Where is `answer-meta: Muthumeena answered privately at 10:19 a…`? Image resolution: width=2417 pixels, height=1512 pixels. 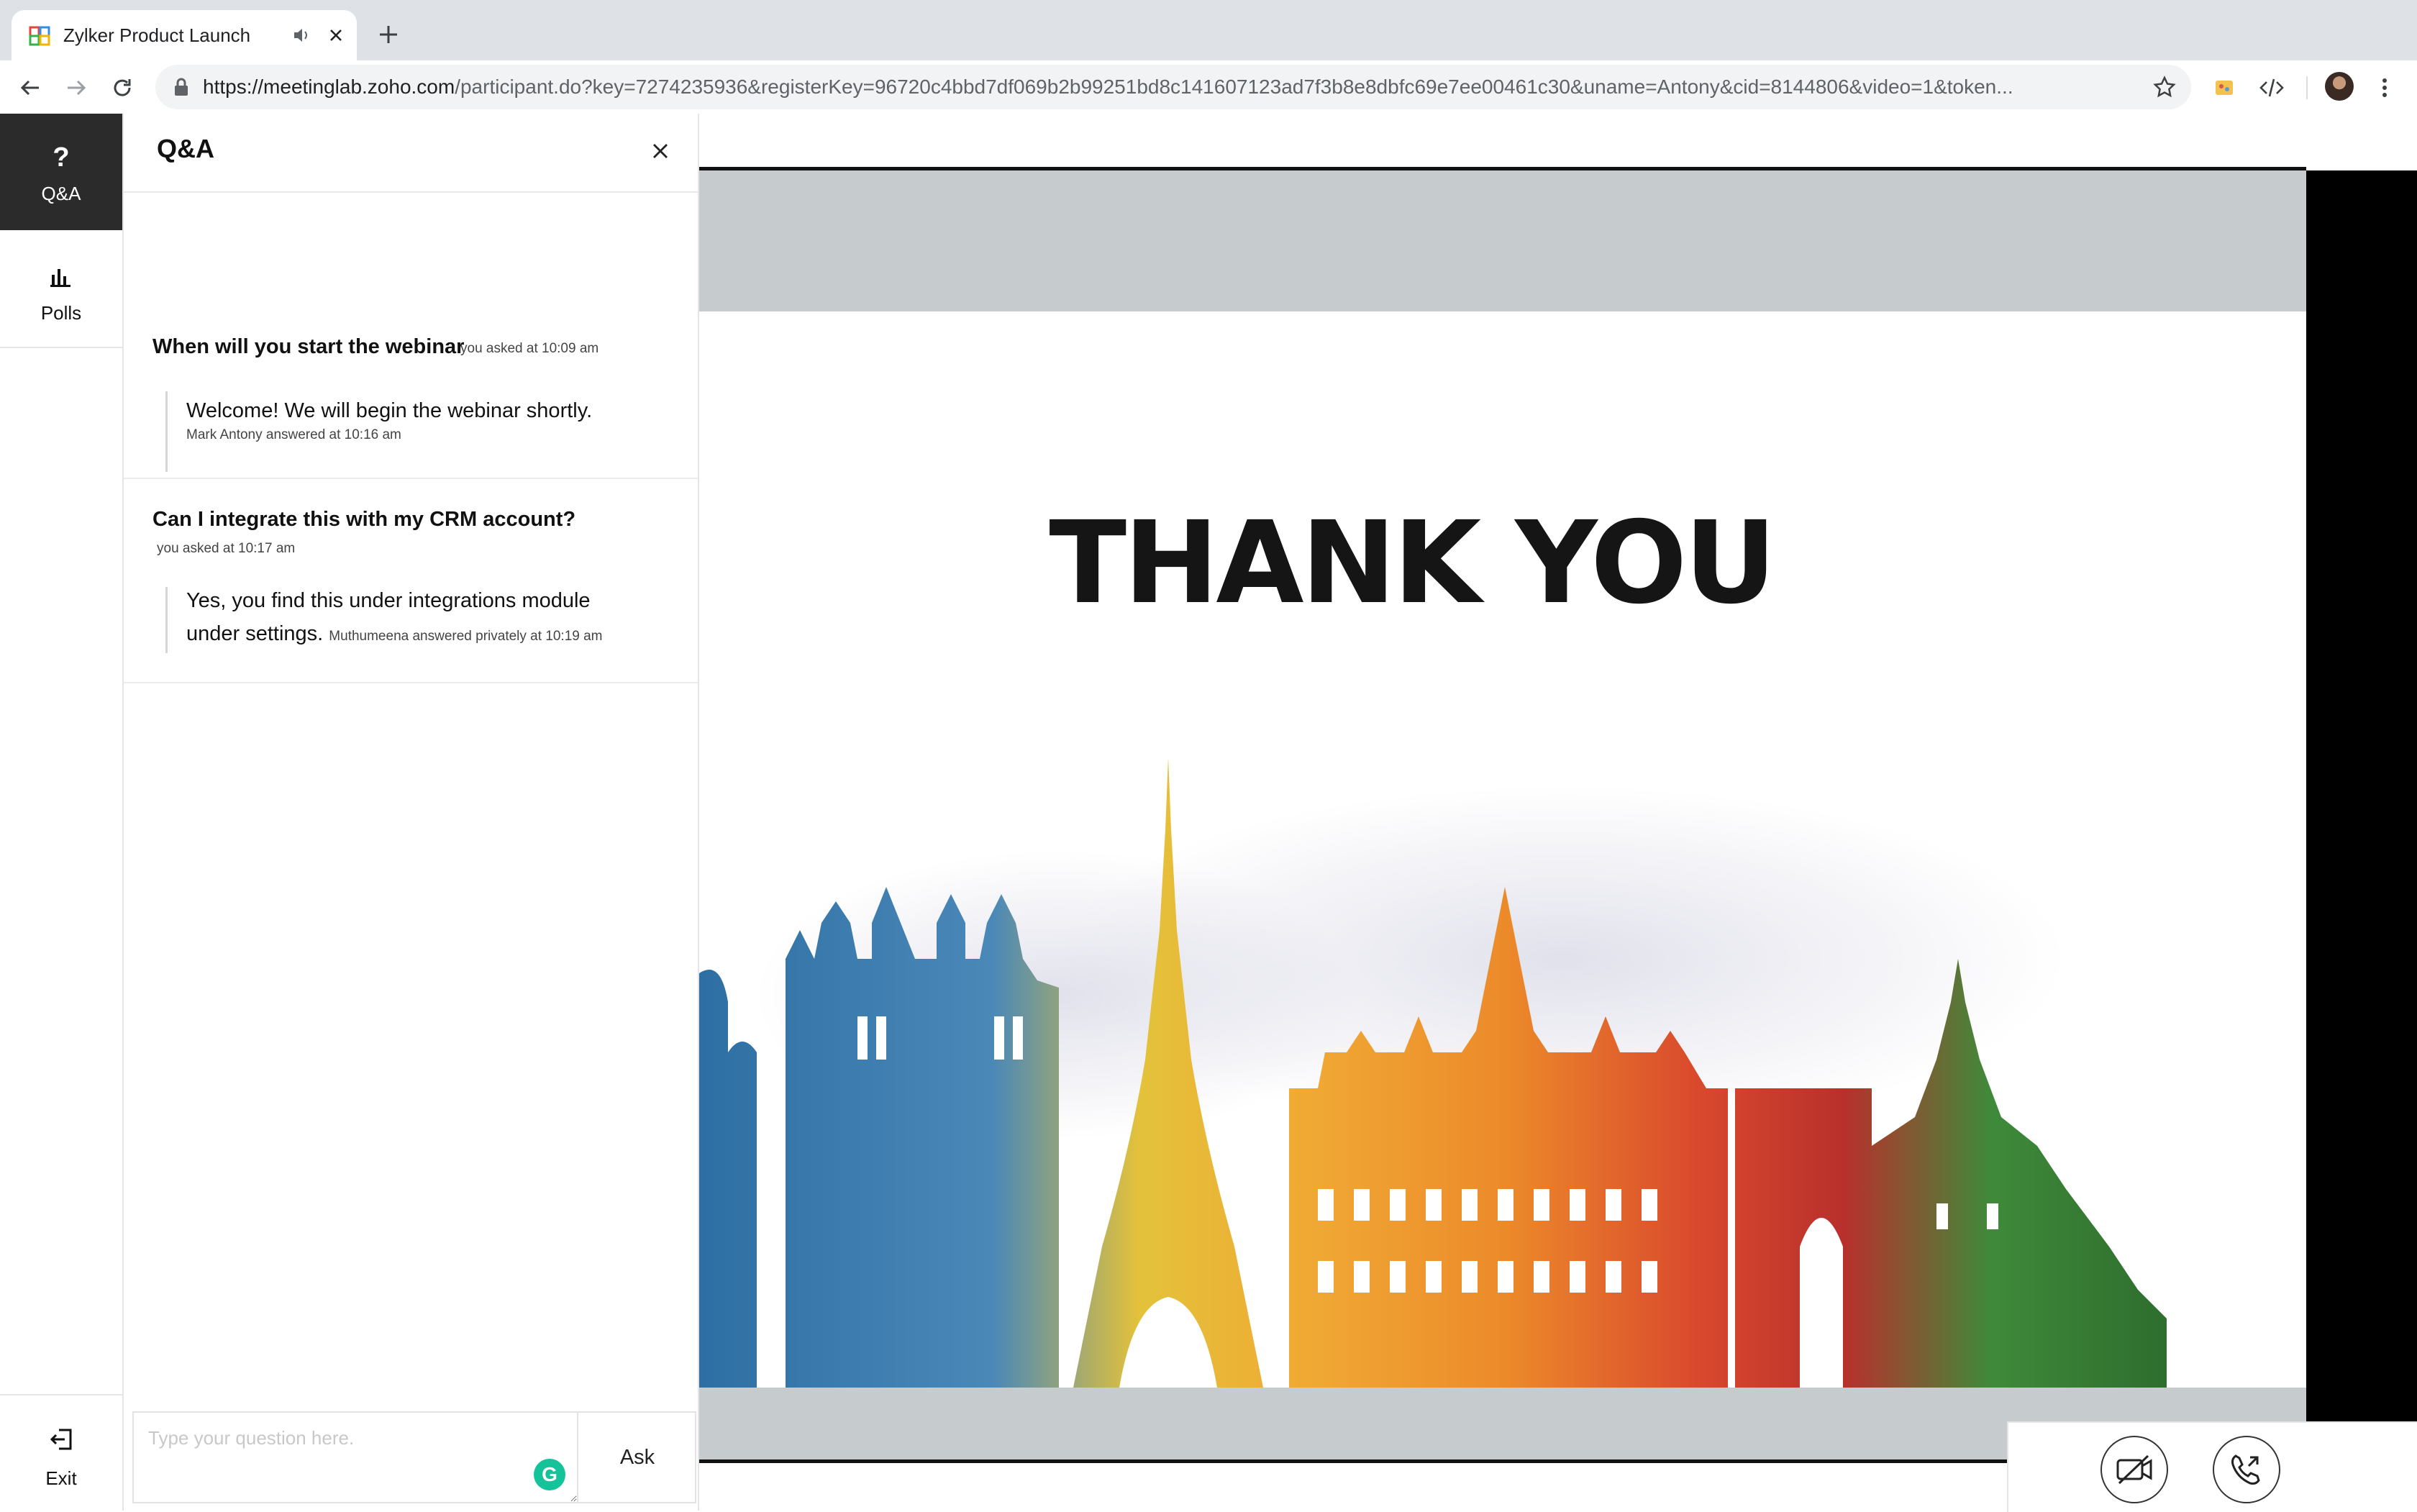
answer-meta: Muthumeena answered privately at 10:19 a… is located at coordinates (466, 636).